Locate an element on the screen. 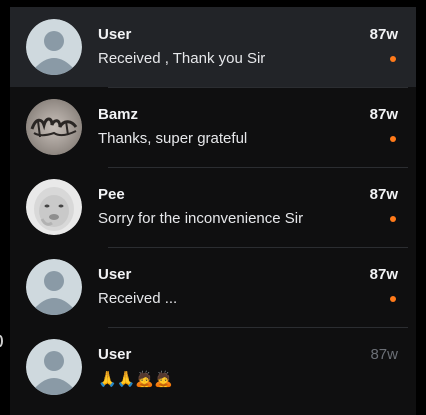 The image size is (426, 415). baby-photo-avatar-icon is located at coordinates (54, 207).